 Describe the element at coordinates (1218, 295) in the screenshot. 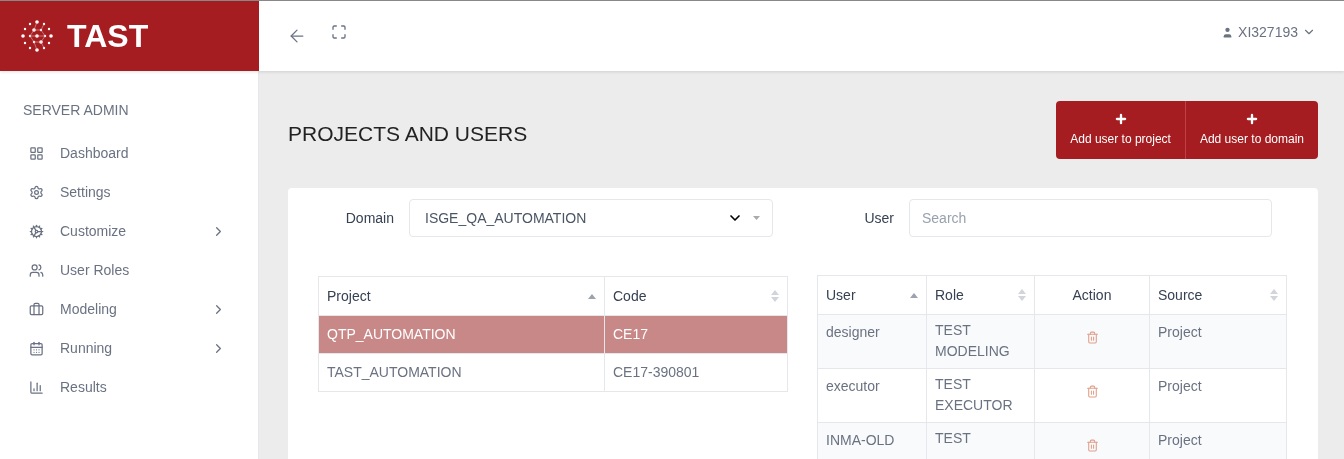

I see `column-header: Source` at that location.